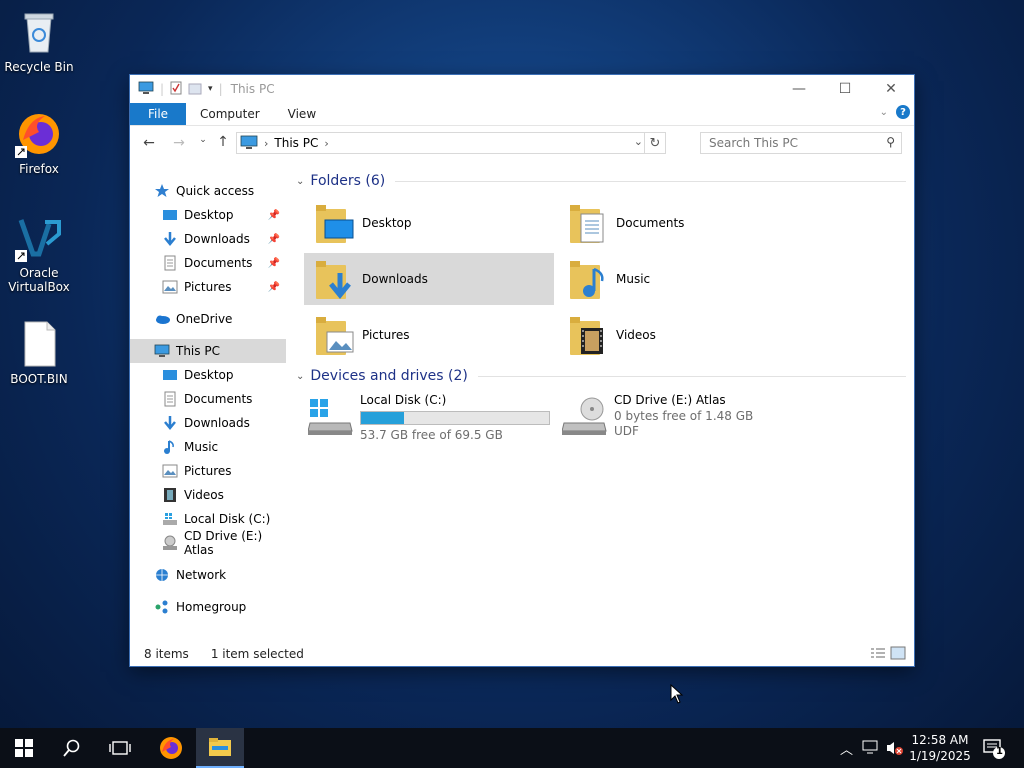 The height and width of the screenshot is (768, 1024). What do you see at coordinates (223, 263) in the screenshot?
I see `sidebar-item-documents: Documents 📌` at bounding box center [223, 263].